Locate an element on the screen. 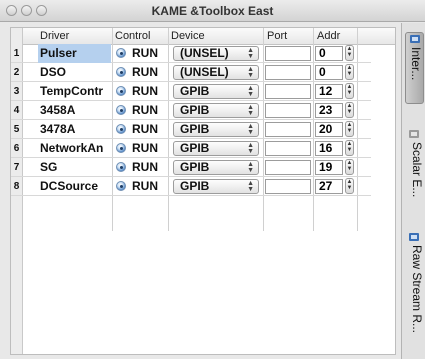 The width and height of the screenshot is (425, 359). addr-field: 19 is located at coordinates (329, 167).